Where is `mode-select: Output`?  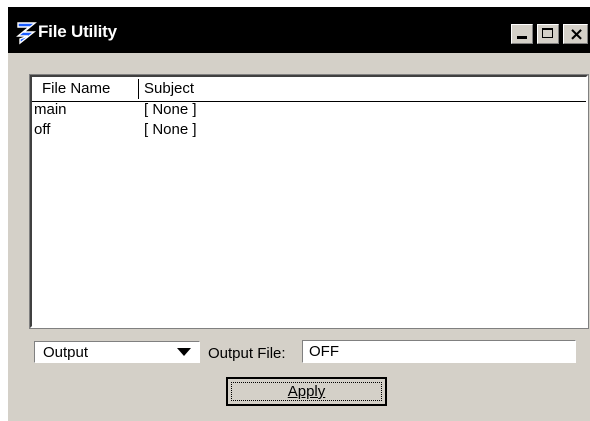 mode-select: Output is located at coordinates (117, 352).